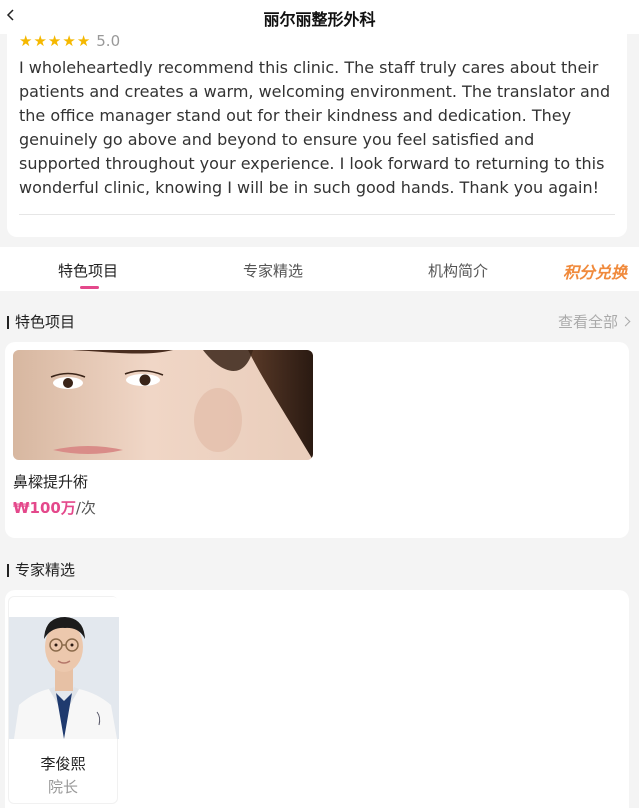 This screenshot has width=639, height=808. What do you see at coordinates (45, 570) in the screenshot?
I see `section-title: 专家精选` at bounding box center [45, 570].